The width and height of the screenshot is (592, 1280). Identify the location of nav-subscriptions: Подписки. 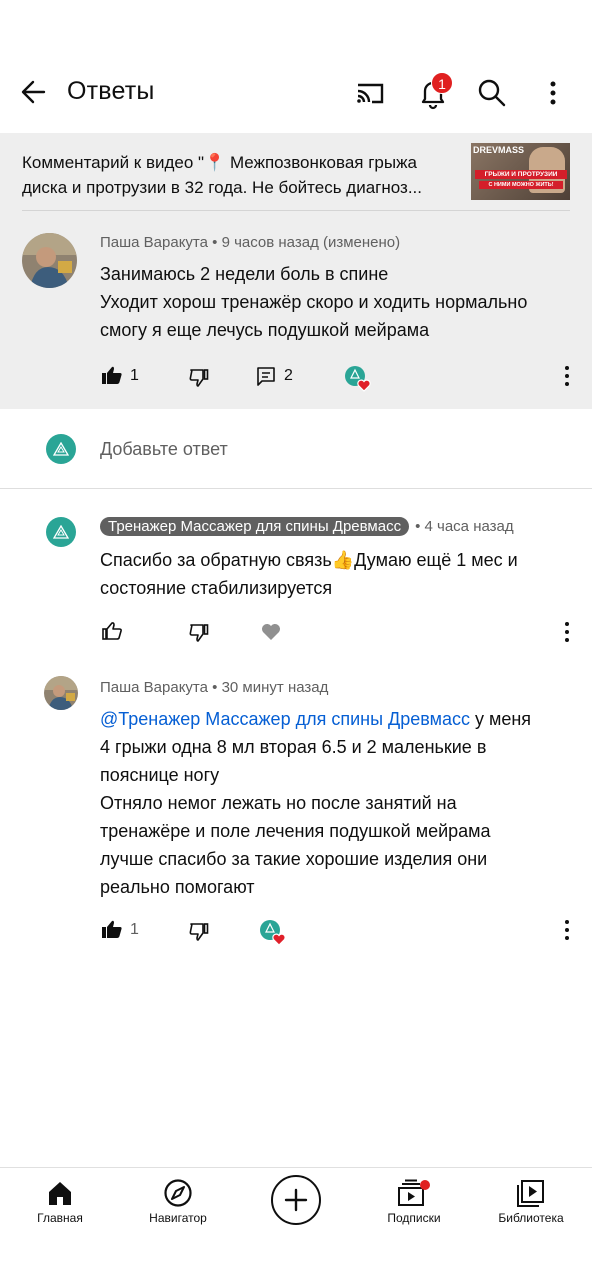
(414, 1203).